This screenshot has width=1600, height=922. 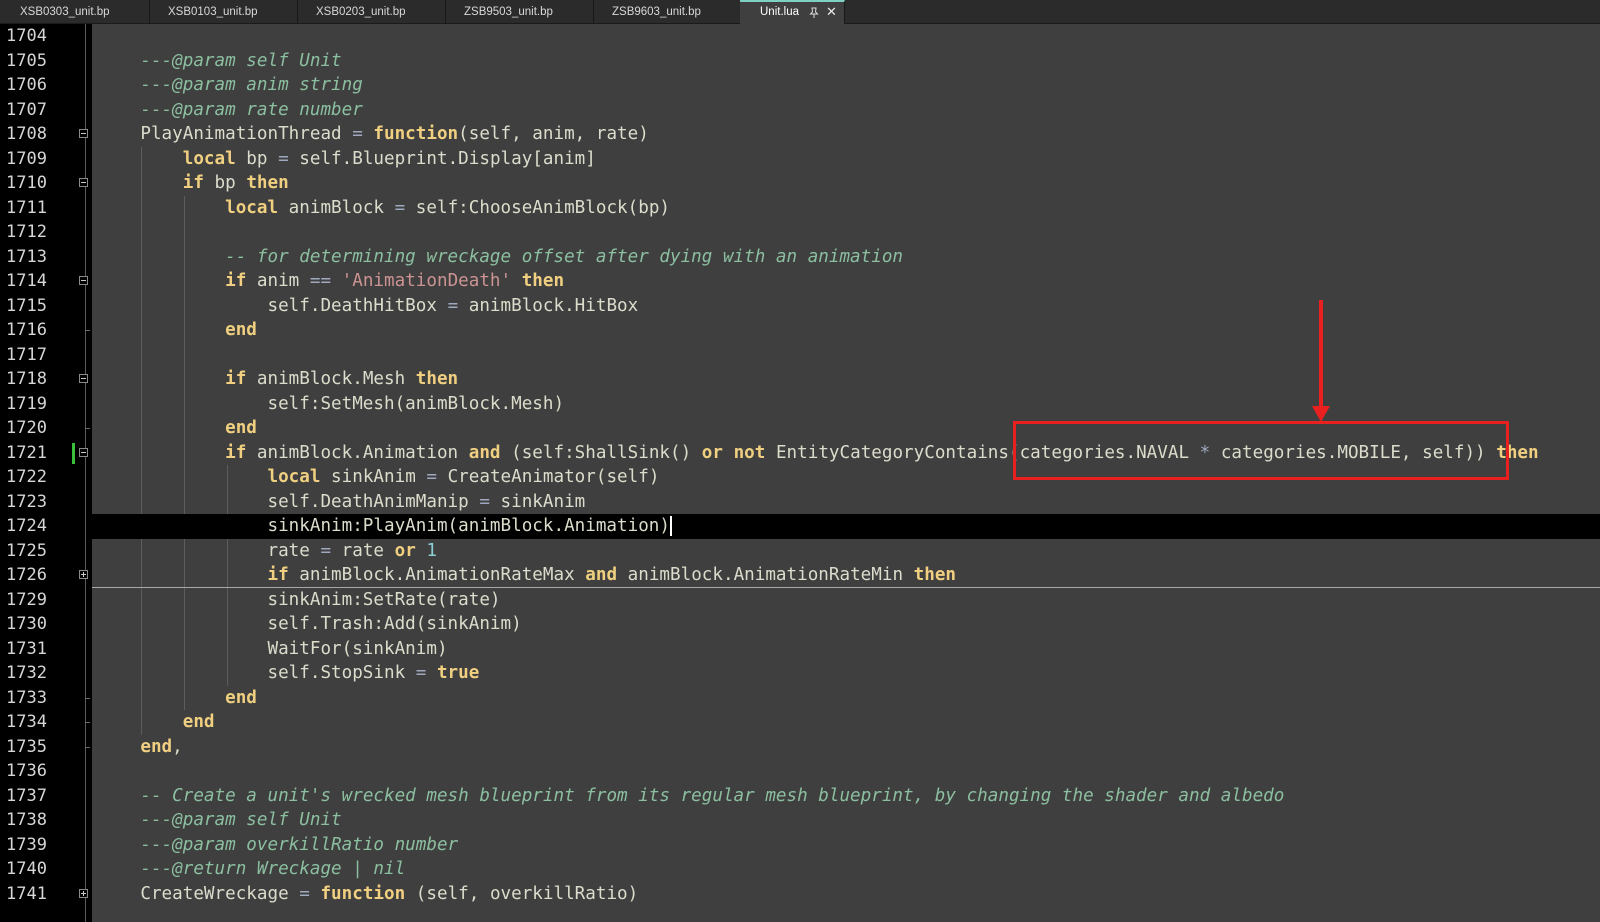 I want to click on tab-label: Unit.lua, so click(x=779, y=12).